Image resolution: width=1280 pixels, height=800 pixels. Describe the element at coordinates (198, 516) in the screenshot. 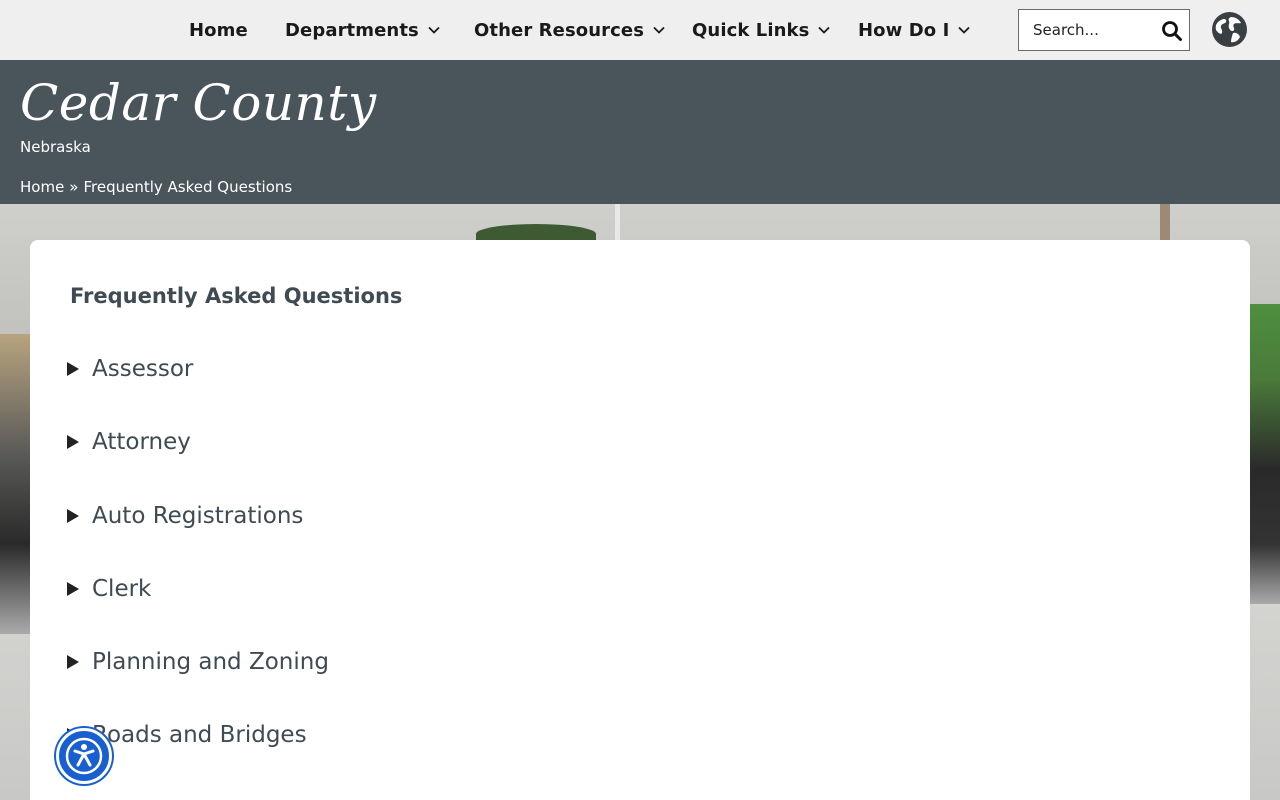

I see `faq-item-label: Auto Registrations` at that location.